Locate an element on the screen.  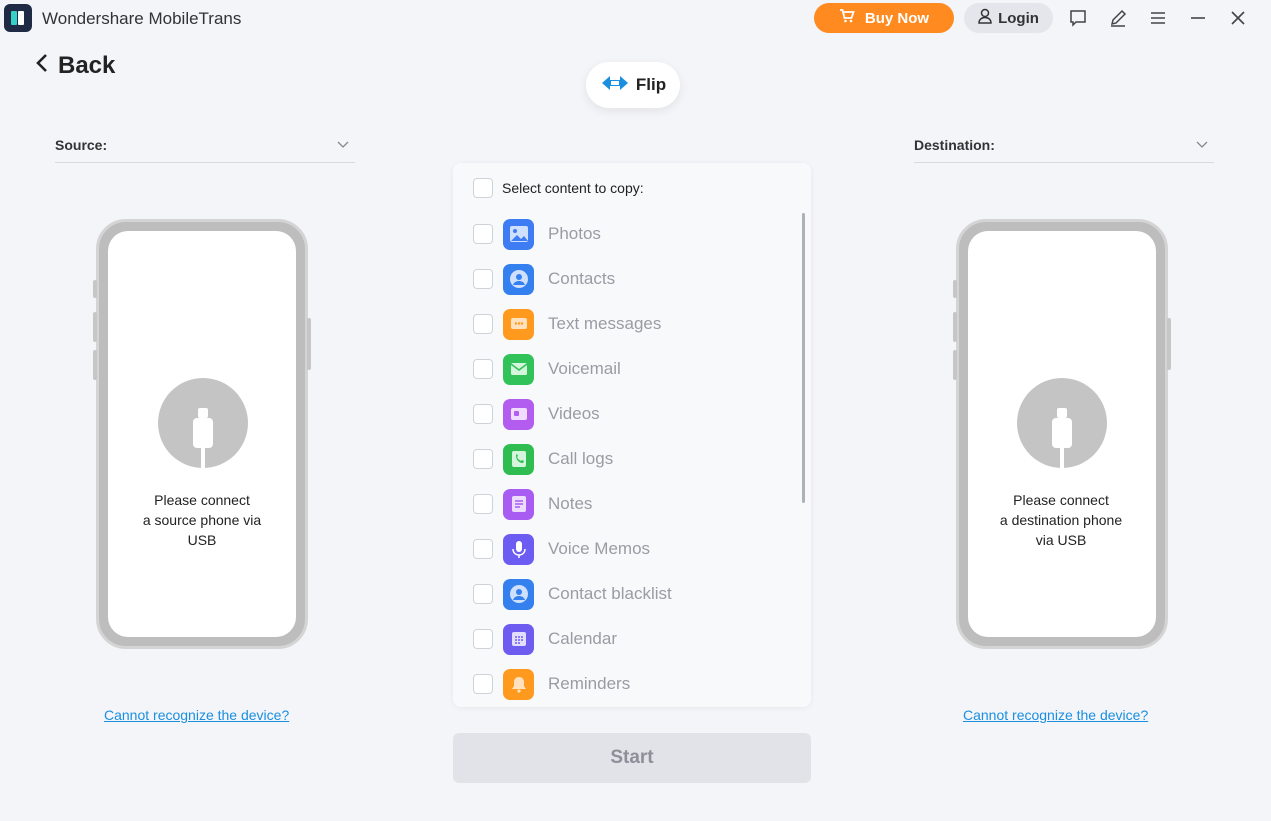
content-item-label: Voicemail is located at coordinates (584, 368).